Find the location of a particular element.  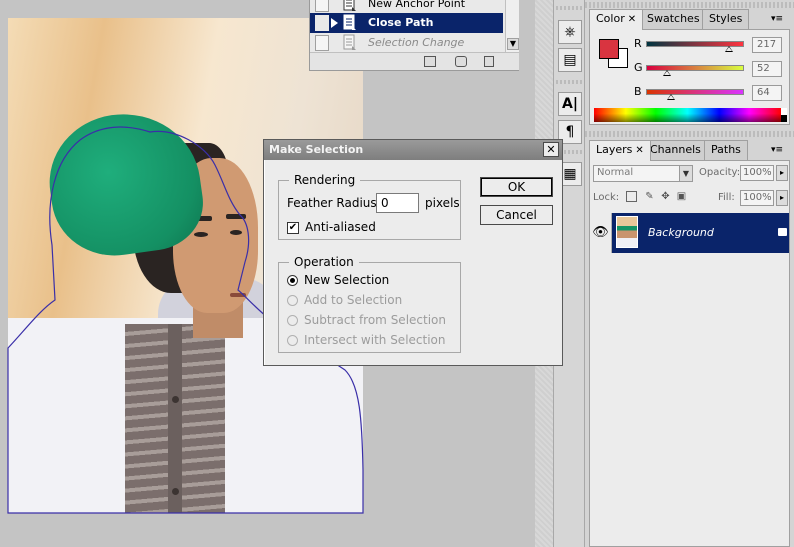

tab-label: Channels is located at coordinates (675, 149).